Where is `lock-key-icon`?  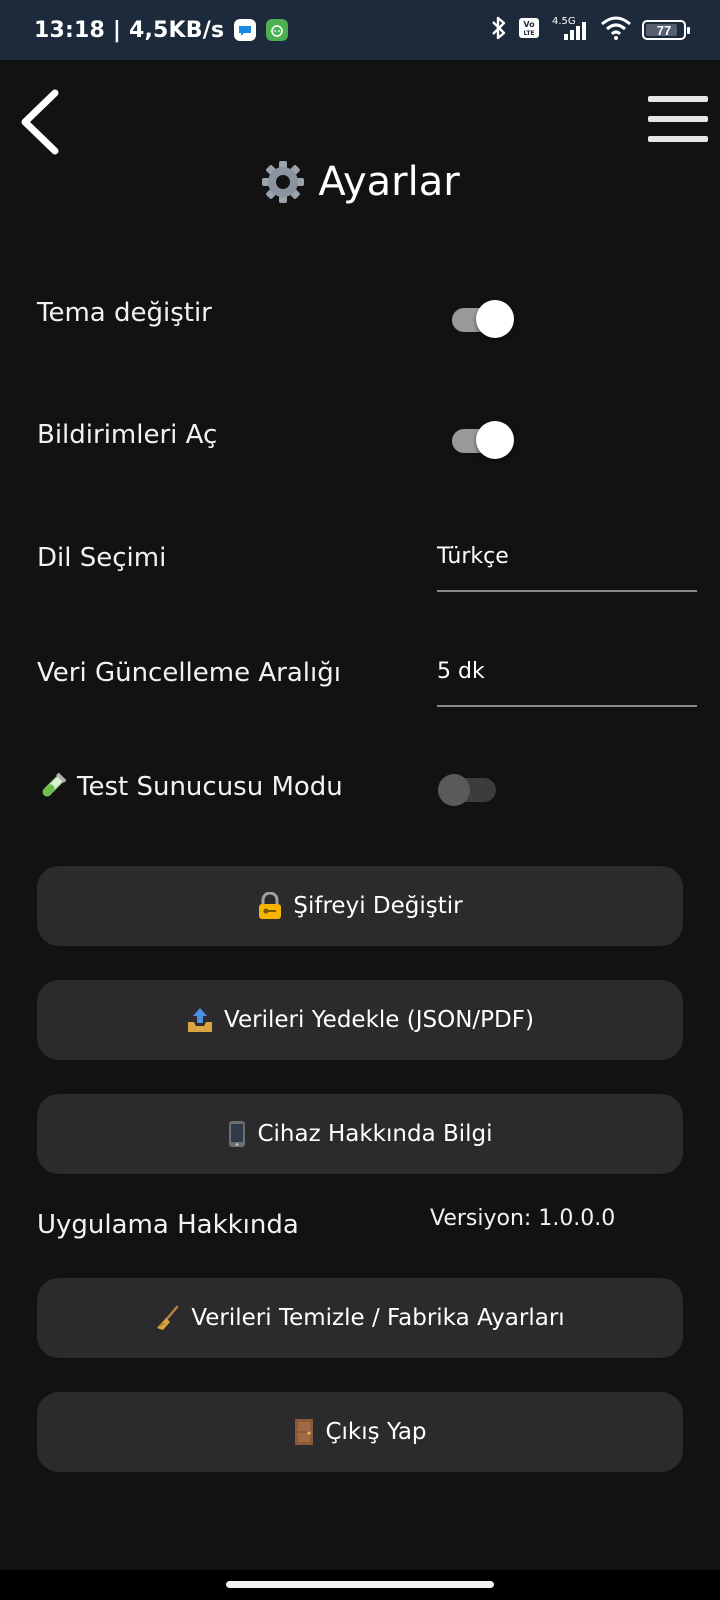 lock-key-icon is located at coordinates (270, 905).